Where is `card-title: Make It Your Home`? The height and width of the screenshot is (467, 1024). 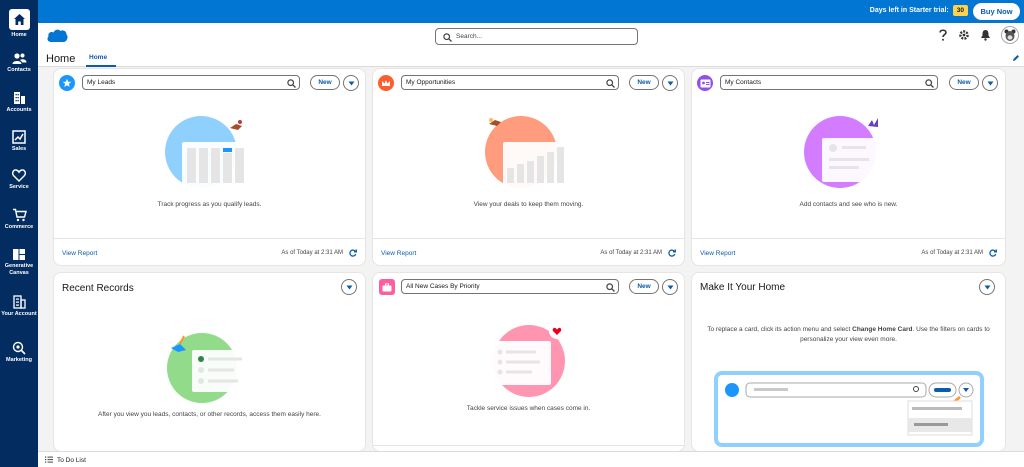
card-title: Make It Your Home is located at coordinates (743, 287).